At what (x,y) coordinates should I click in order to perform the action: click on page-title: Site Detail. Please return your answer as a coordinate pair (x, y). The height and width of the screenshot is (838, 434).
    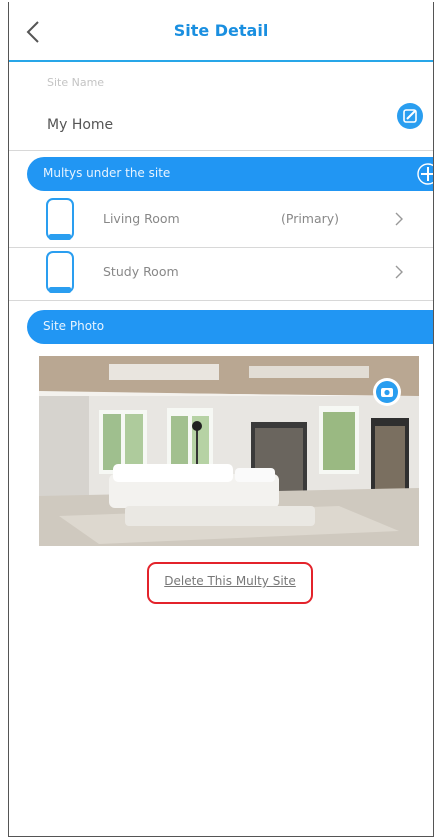
    Looking at the image, I should click on (221, 30).